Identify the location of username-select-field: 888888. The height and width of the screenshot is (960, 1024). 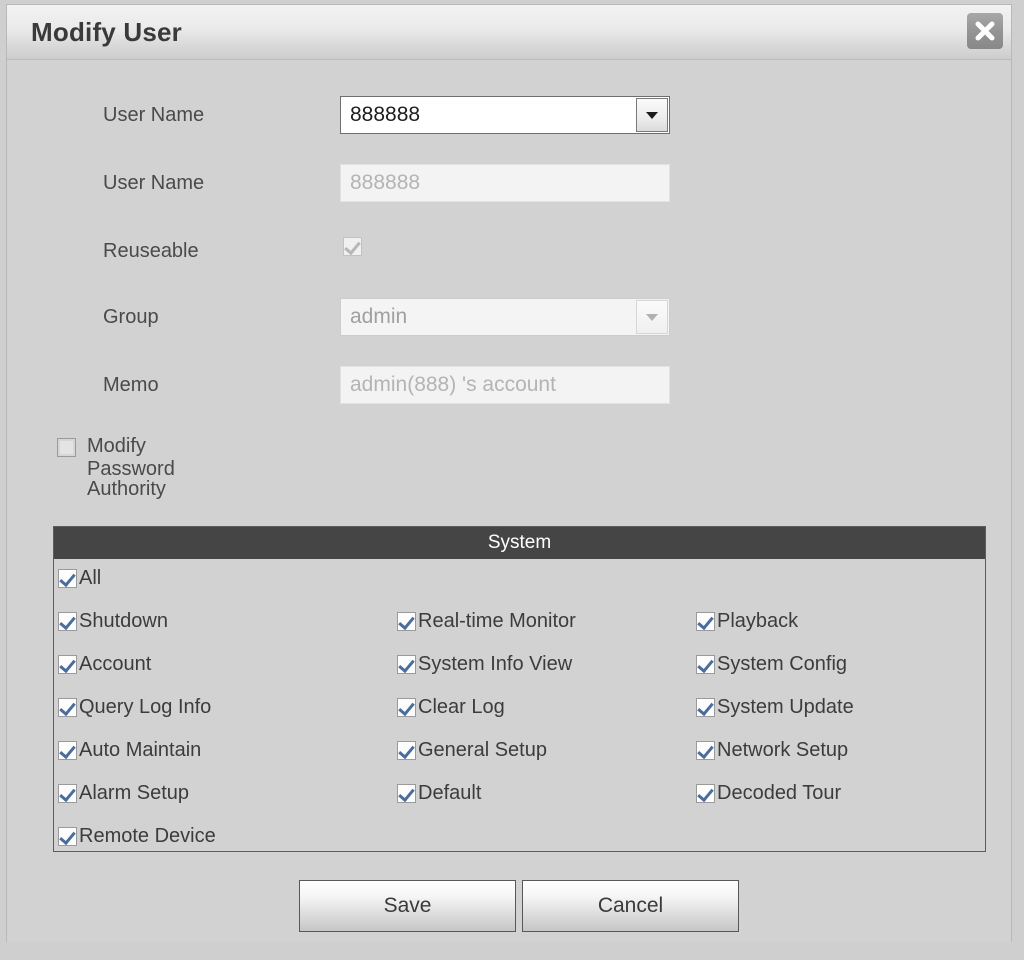
(505, 115).